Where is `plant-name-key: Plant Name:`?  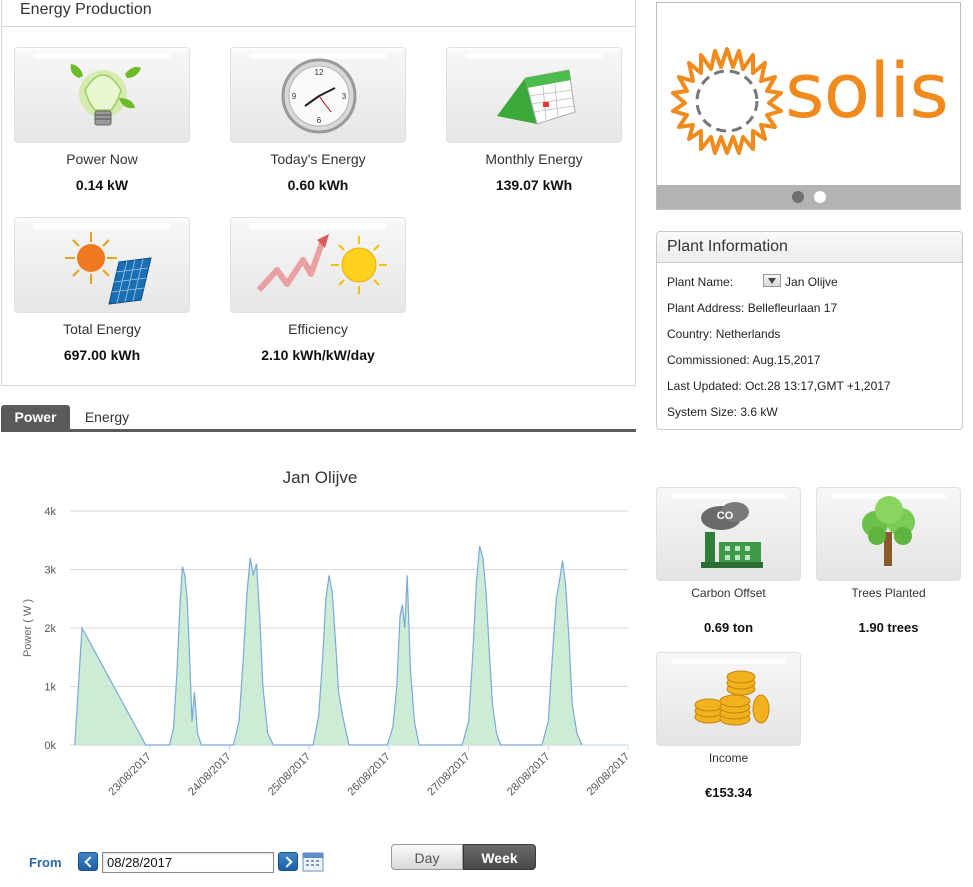
plant-name-key: Plant Name: is located at coordinates (700, 282).